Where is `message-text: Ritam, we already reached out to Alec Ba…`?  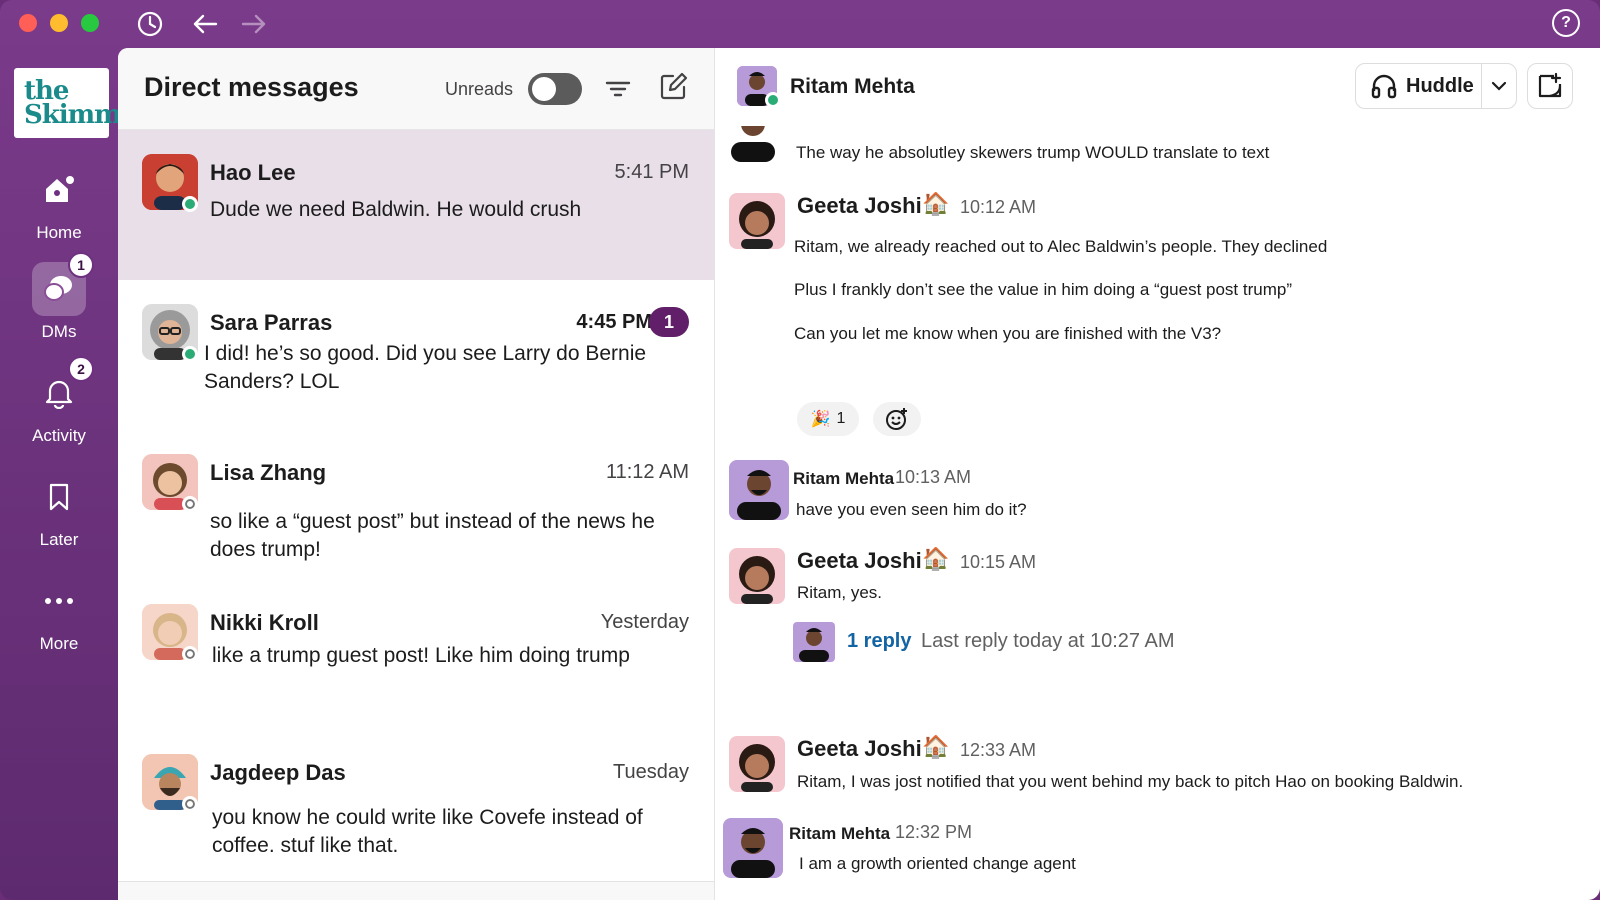 message-text: Ritam, we already reached out to Alec Ba… is located at coordinates (1061, 246).